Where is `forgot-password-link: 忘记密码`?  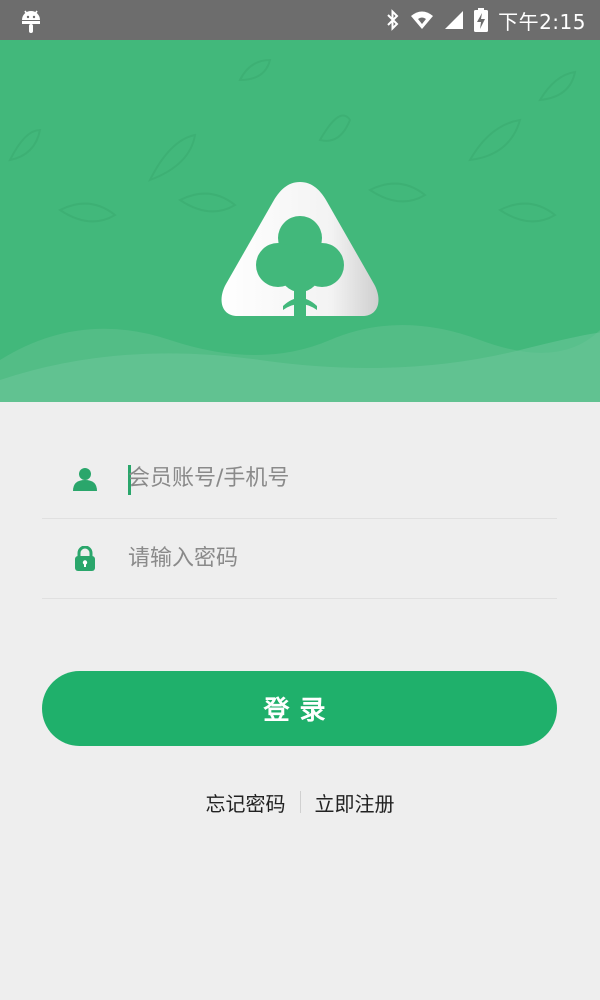 forgot-password-link: 忘记密码 is located at coordinates (246, 802).